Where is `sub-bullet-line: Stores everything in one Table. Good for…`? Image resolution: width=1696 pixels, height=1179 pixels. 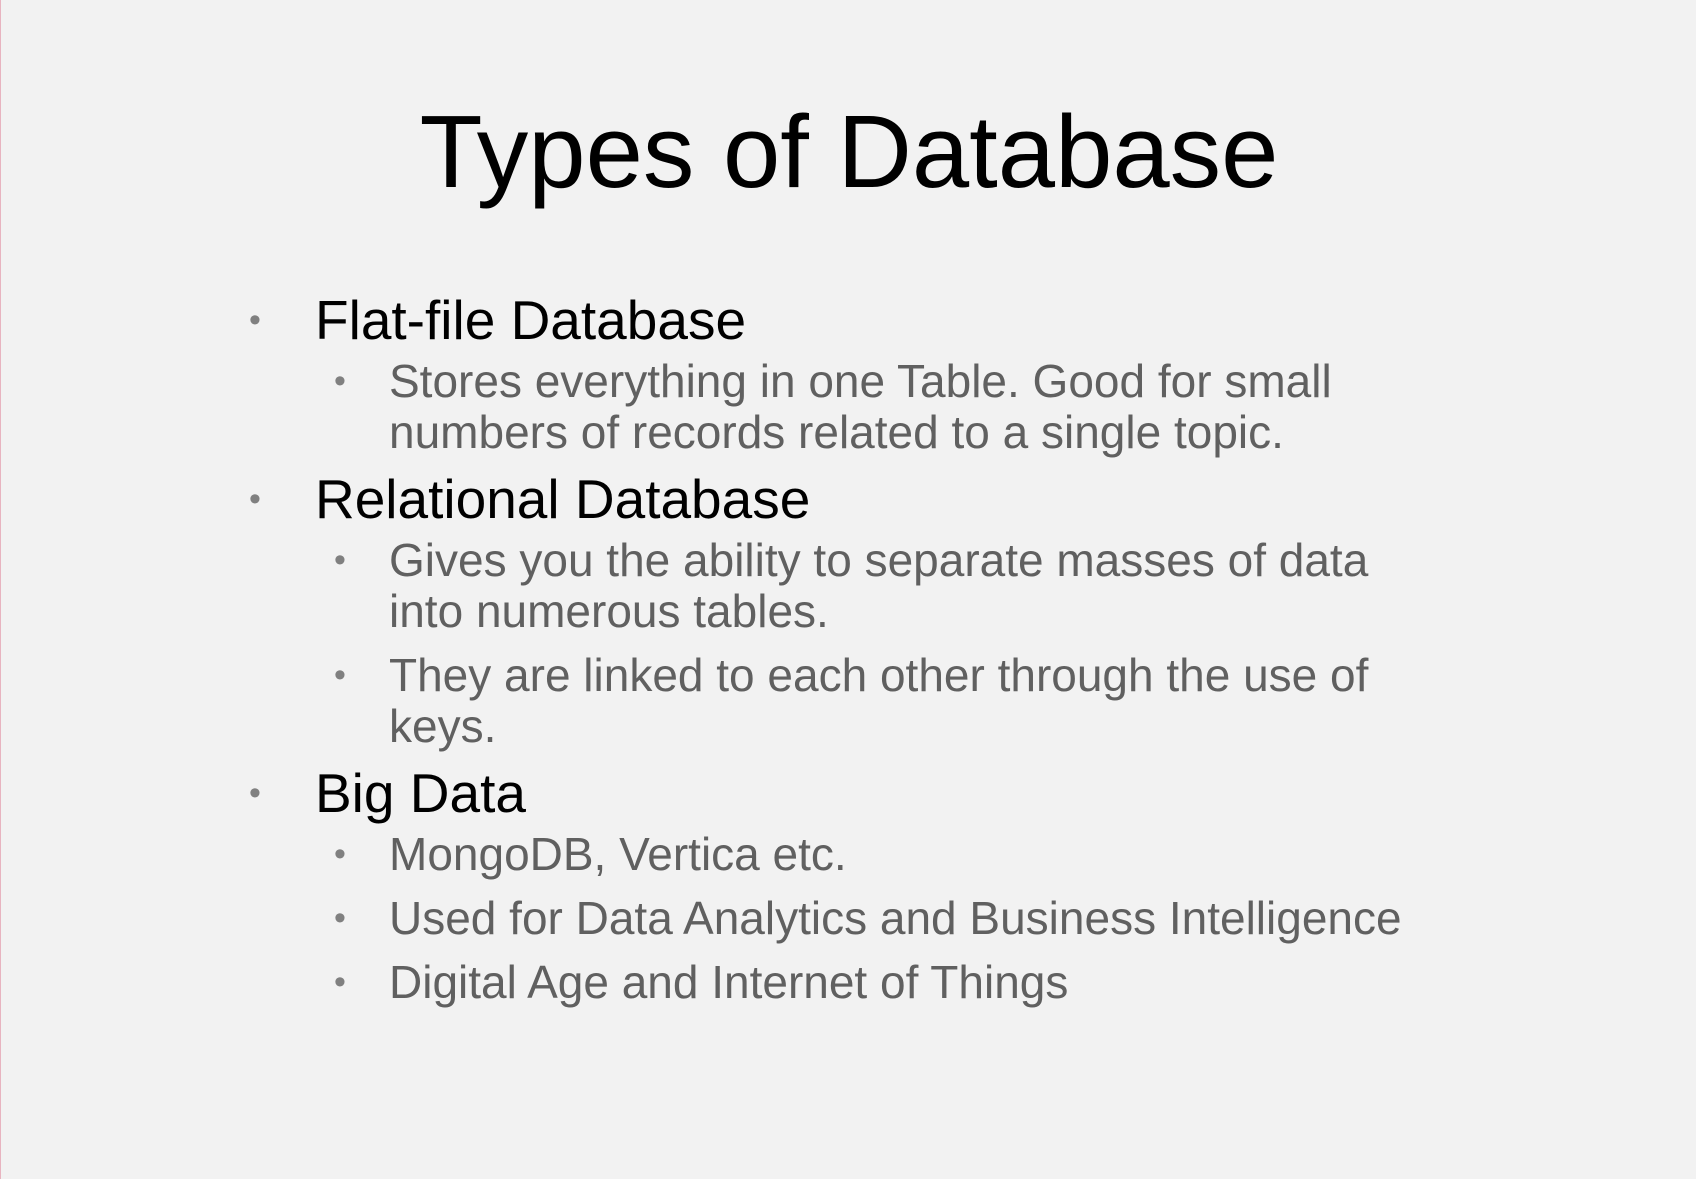 sub-bullet-line: Stores everything in one Table. Good for… is located at coordinates (860, 381).